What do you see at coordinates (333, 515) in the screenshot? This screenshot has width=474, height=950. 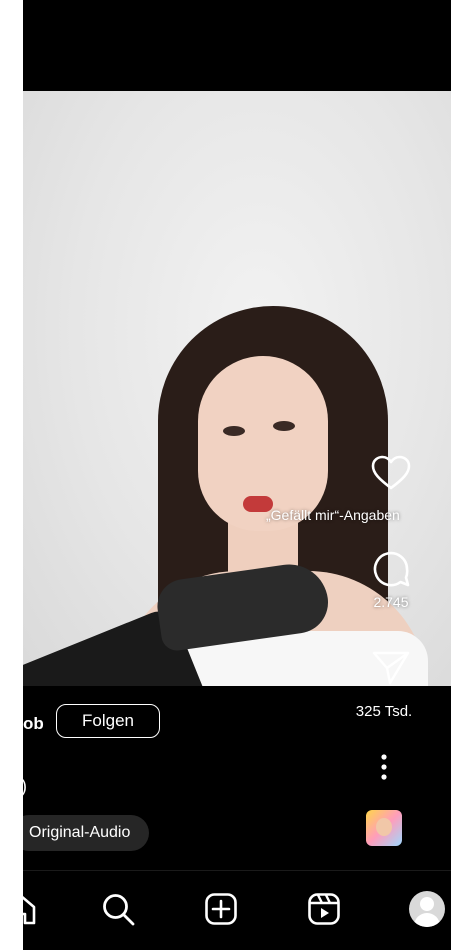 I see `like-count-label: „Gefällt mir“-Angaben` at bounding box center [333, 515].